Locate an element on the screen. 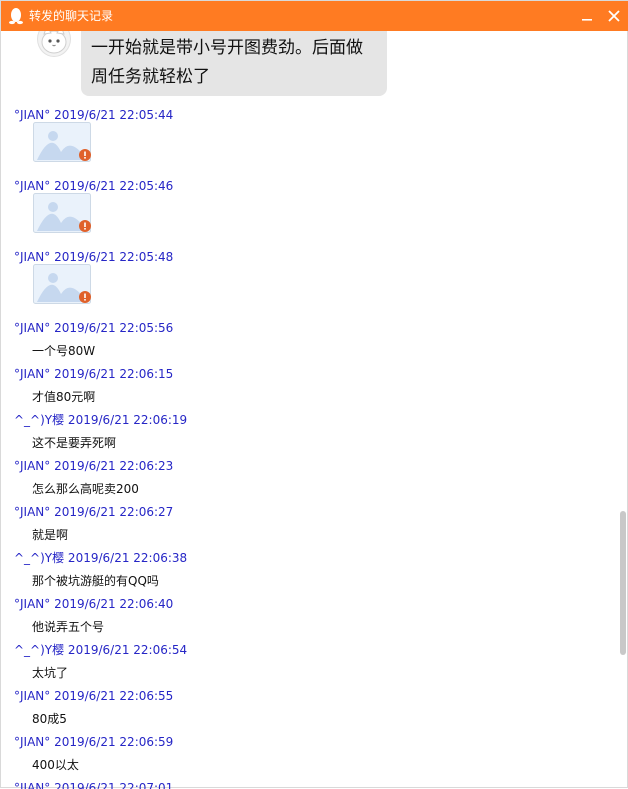 This screenshot has height=789, width=628. close-icon is located at coordinates (614, 16).